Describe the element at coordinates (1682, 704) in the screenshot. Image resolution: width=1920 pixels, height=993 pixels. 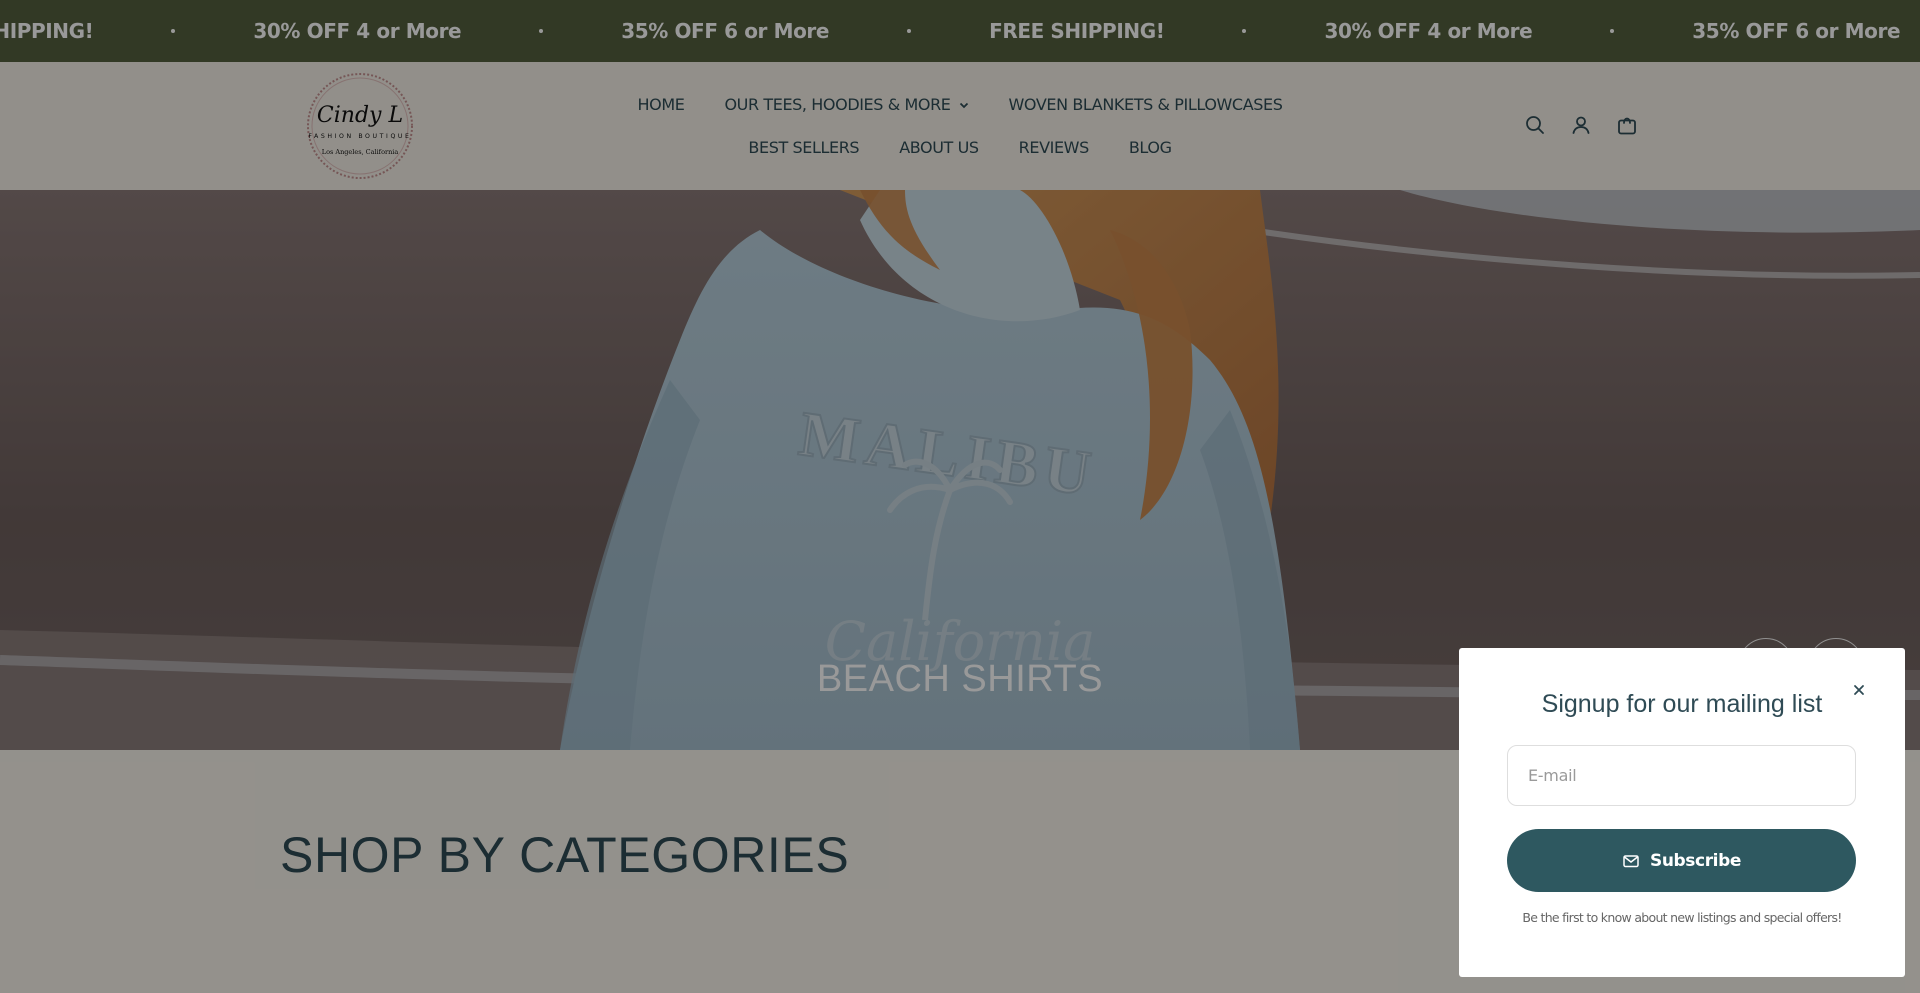
I see `popup-title: Signup for our mailing list` at that location.